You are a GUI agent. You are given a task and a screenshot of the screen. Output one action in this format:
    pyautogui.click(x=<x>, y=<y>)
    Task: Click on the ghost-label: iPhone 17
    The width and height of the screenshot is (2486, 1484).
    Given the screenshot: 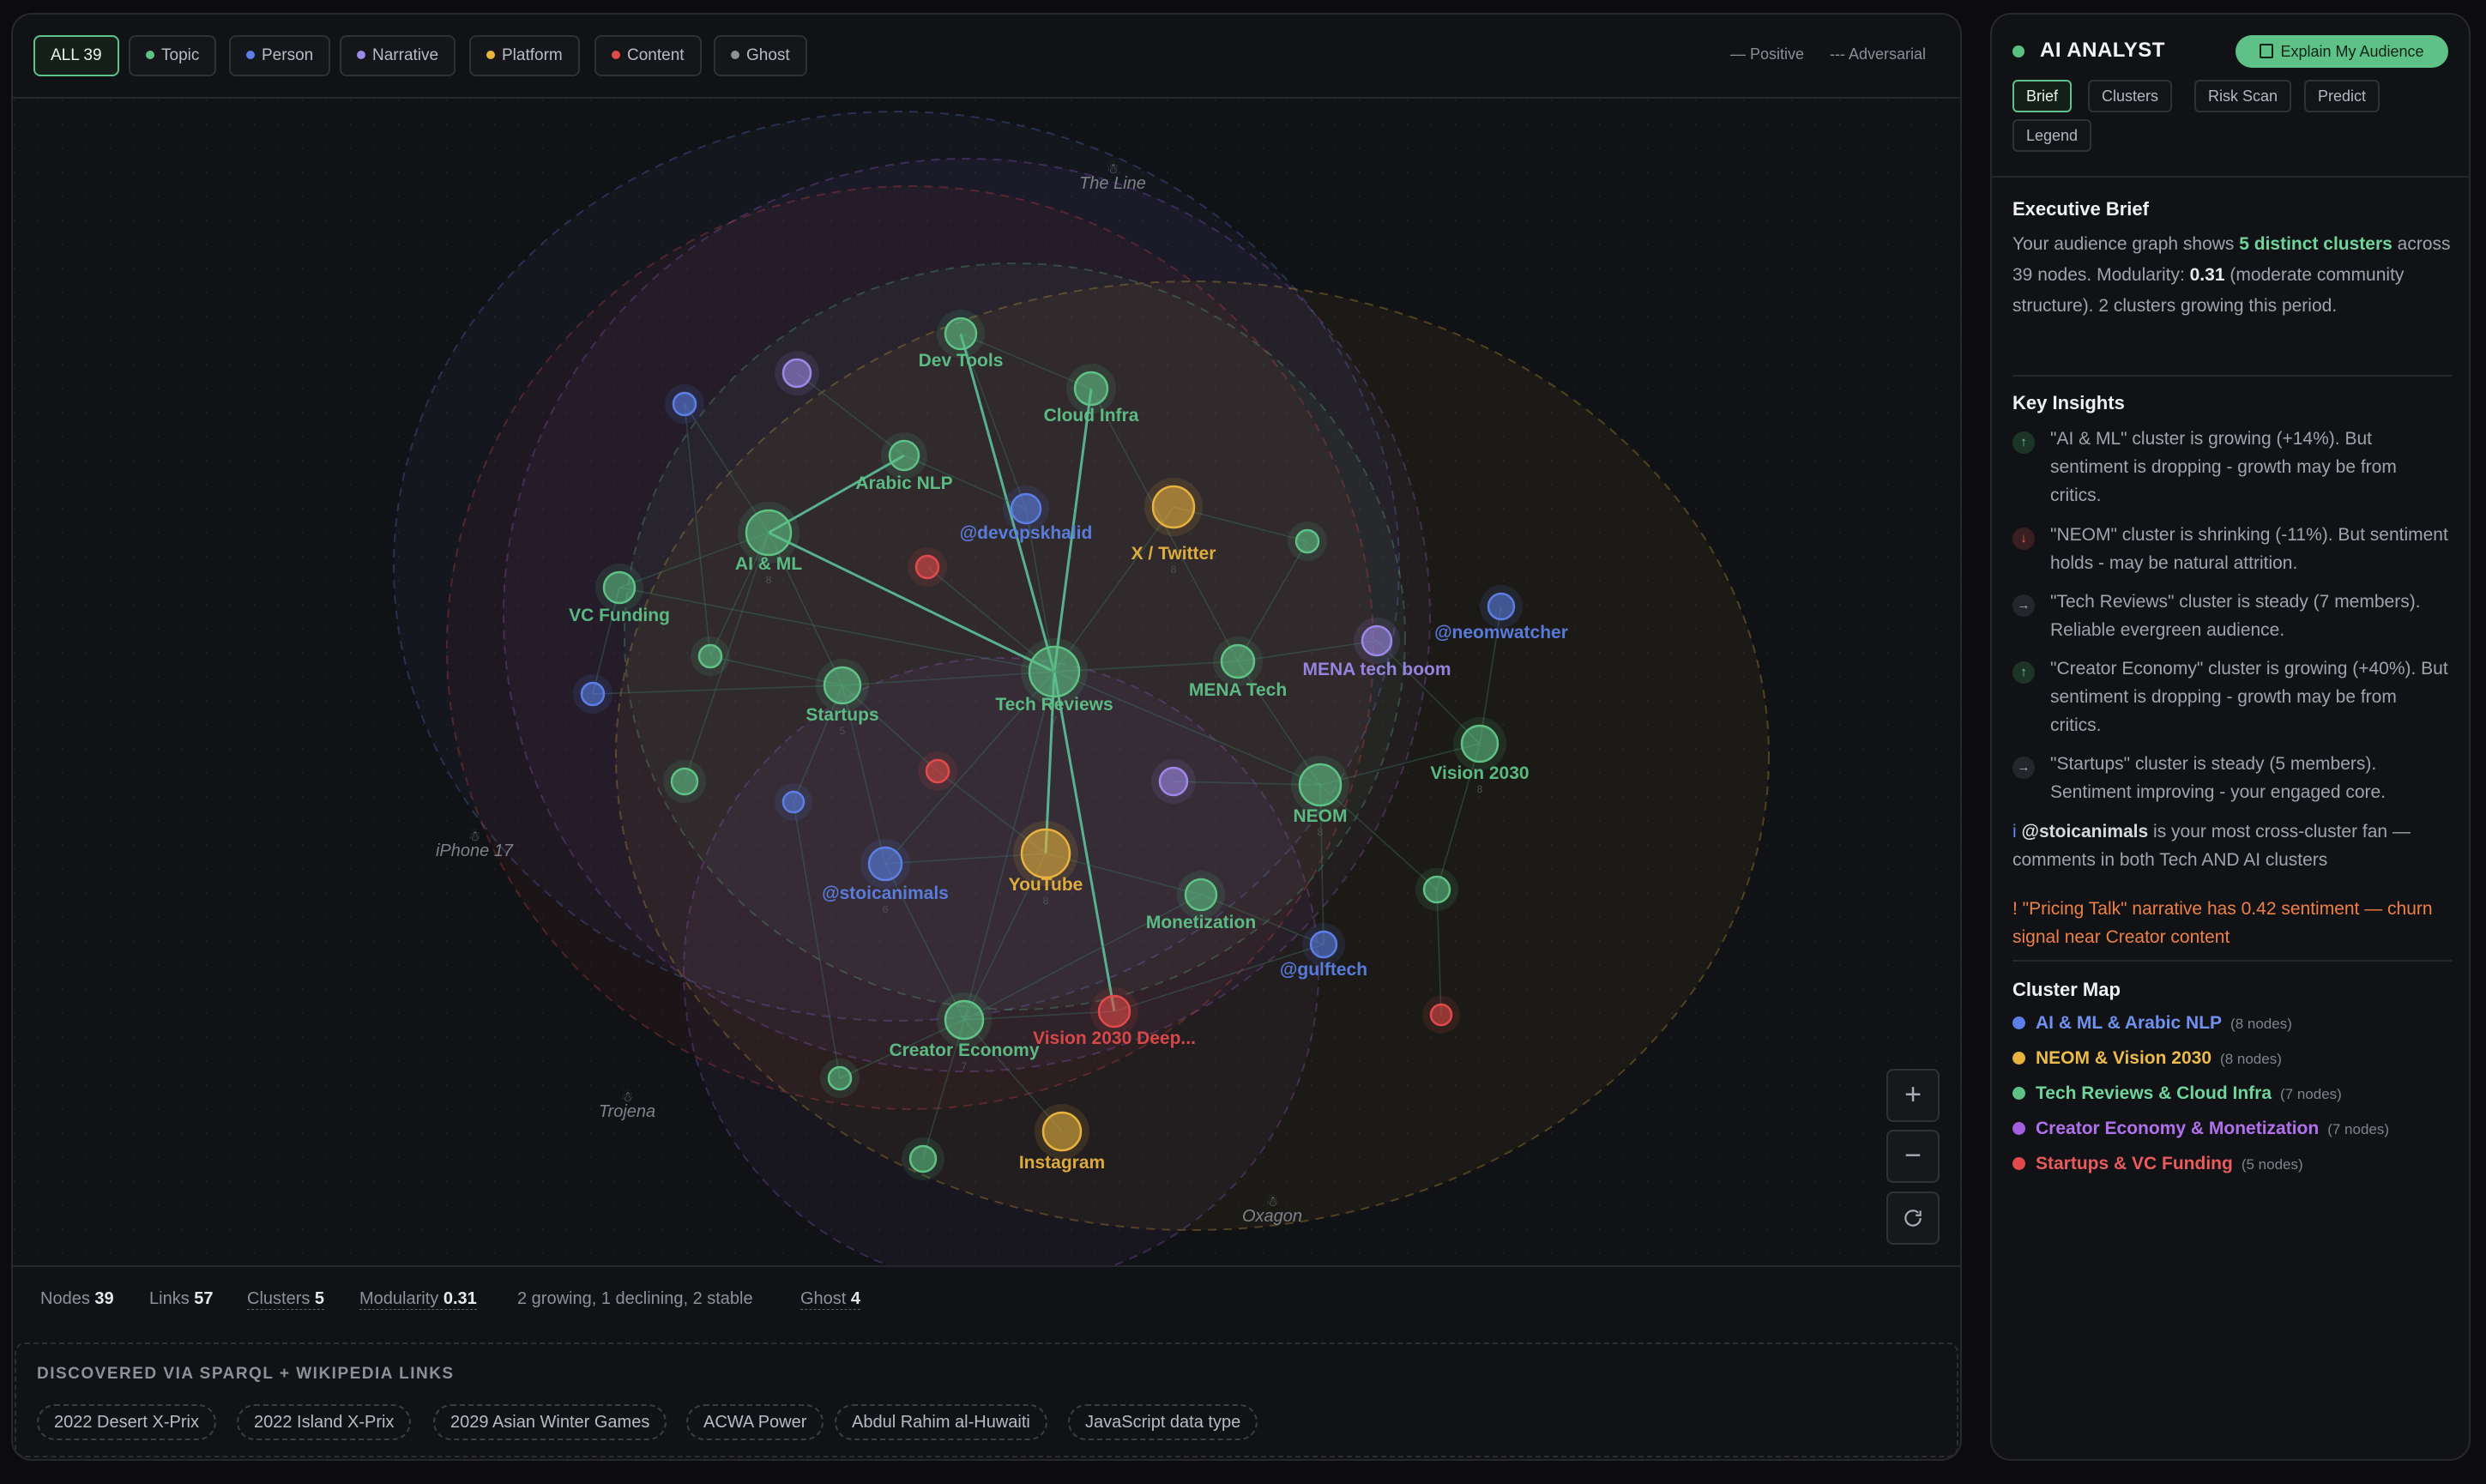 What is the action you would take?
    pyautogui.click(x=475, y=851)
    